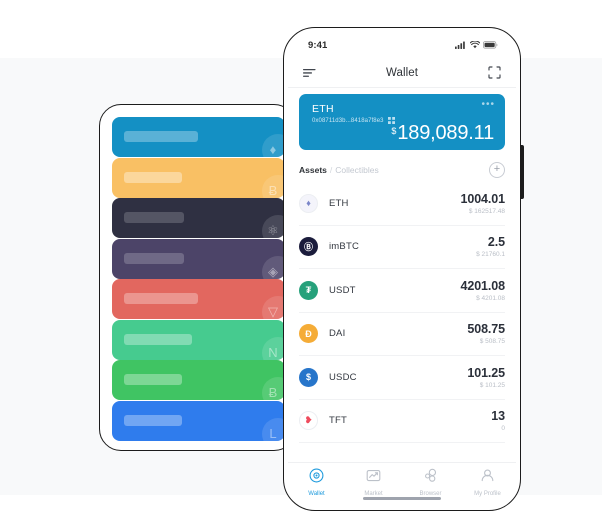 The width and height of the screenshot is (602, 532). I want to click on asset-values: 4201.08 $ 4201.08, so click(483, 290).